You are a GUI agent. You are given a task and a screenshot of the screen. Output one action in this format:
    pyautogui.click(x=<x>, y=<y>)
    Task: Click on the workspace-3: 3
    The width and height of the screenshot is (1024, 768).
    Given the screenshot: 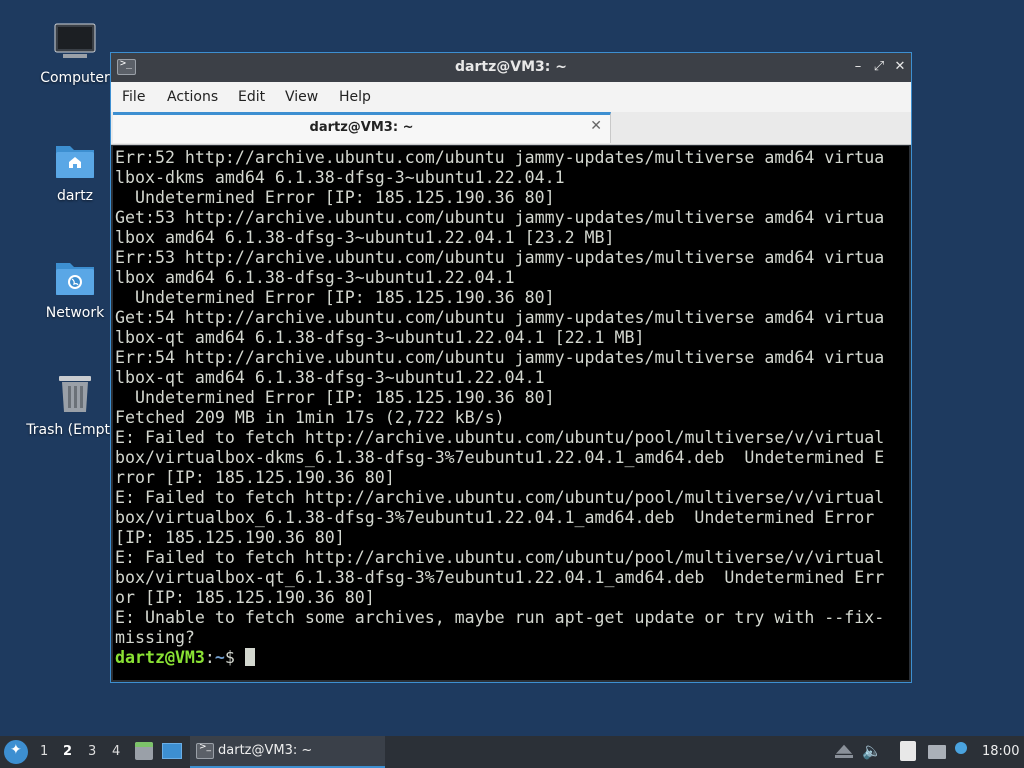 What is the action you would take?
    pyautogui.click(x=92, y=751)
    